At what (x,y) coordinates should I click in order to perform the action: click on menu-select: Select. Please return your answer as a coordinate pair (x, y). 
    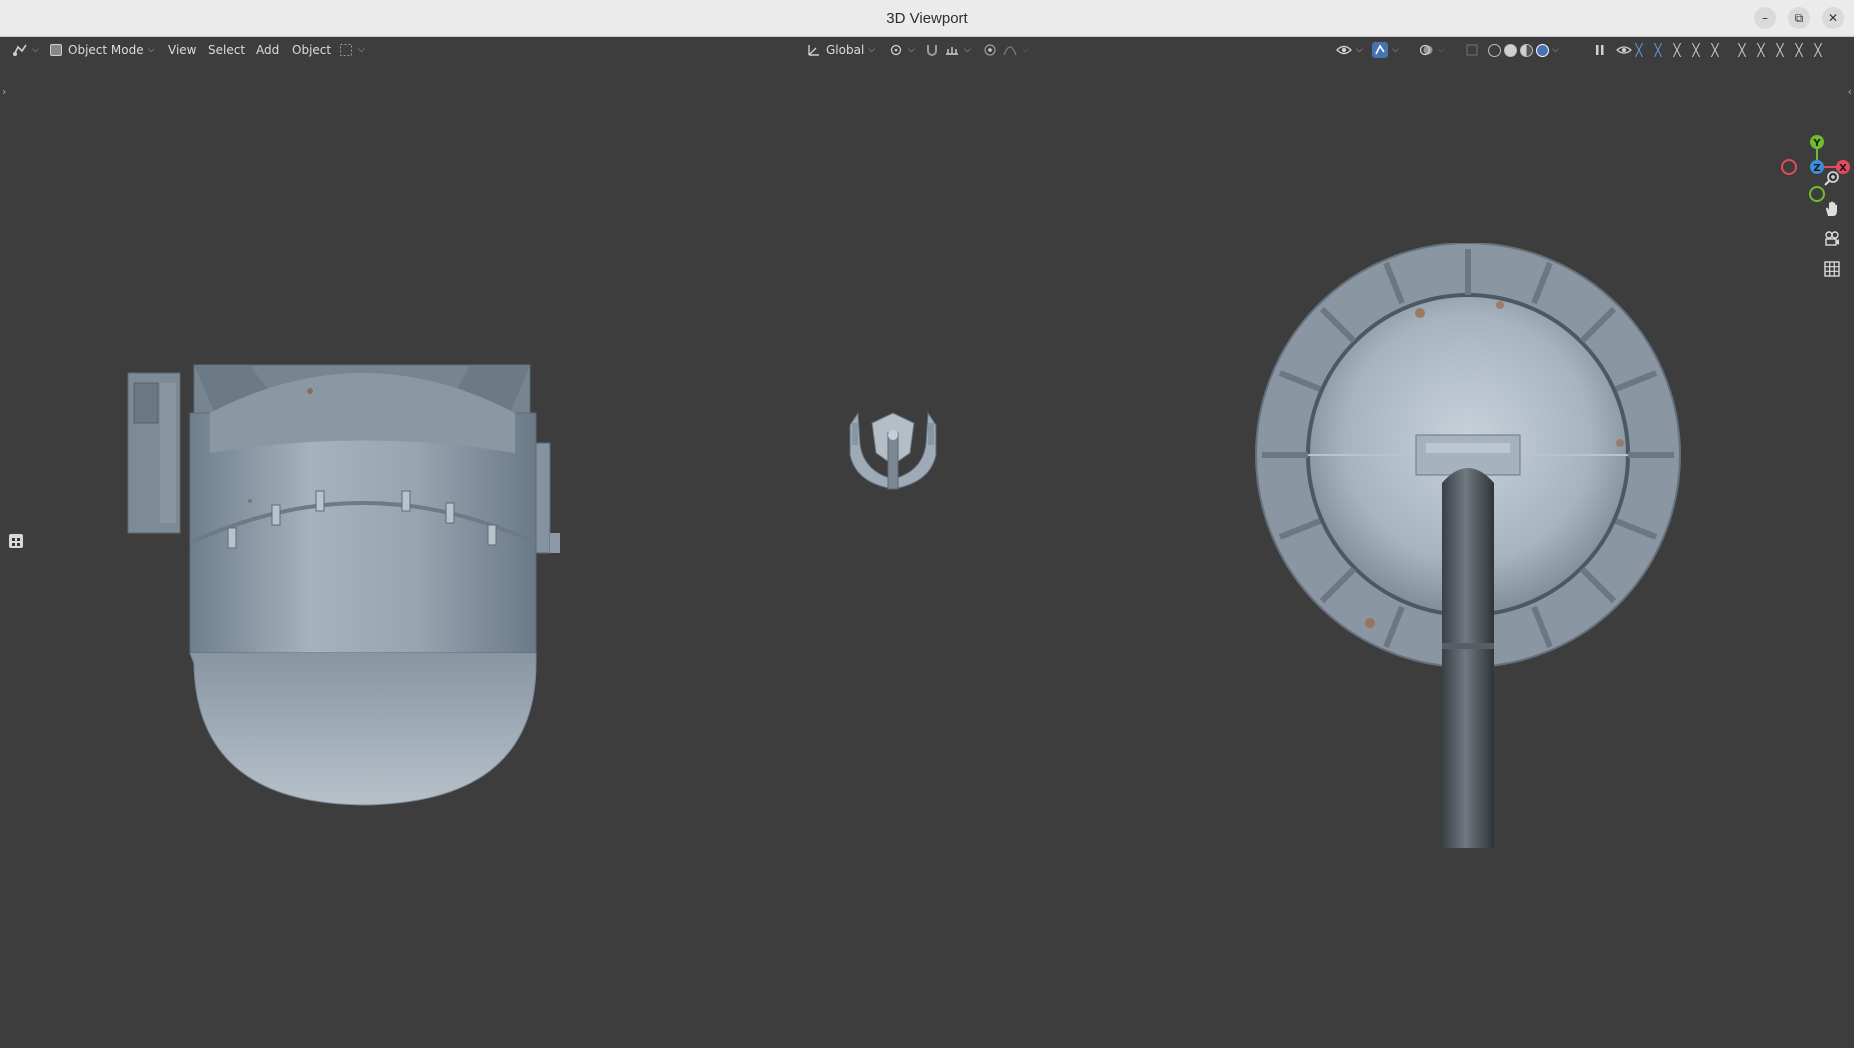
    Looking at the image, I should click on (226, 50).